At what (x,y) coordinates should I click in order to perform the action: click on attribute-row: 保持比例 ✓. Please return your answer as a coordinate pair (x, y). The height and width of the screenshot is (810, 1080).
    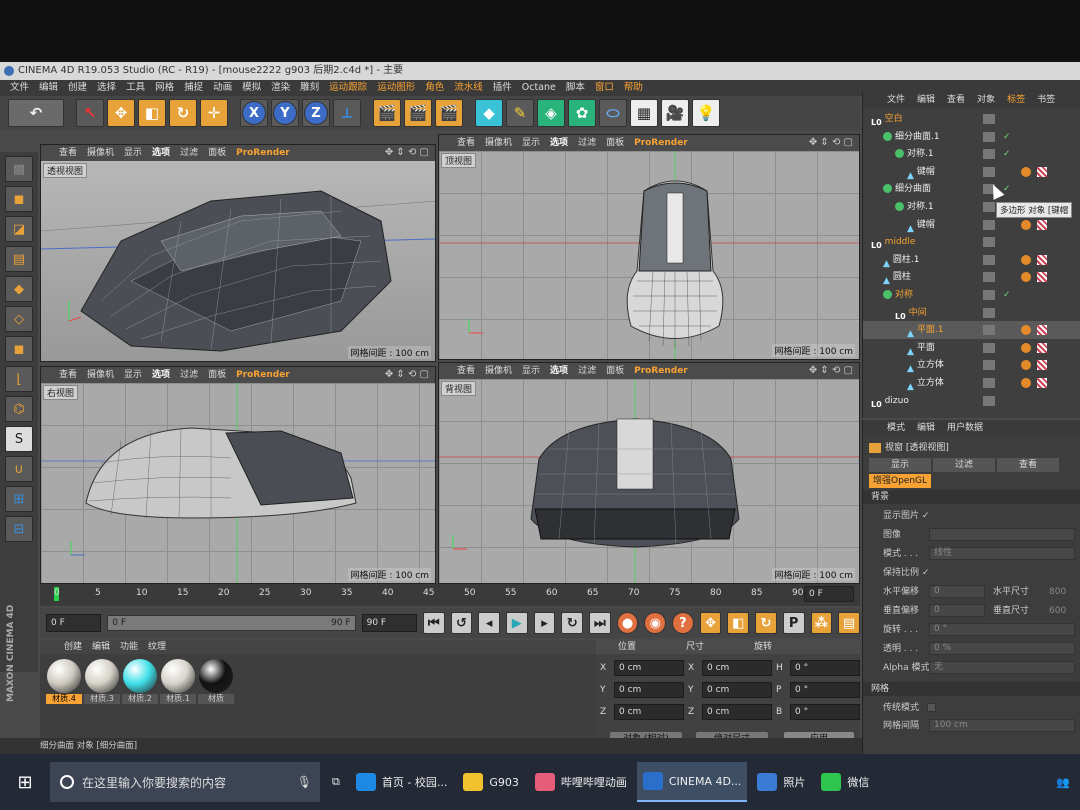
    Looking at the image, I should click on (971, 573).